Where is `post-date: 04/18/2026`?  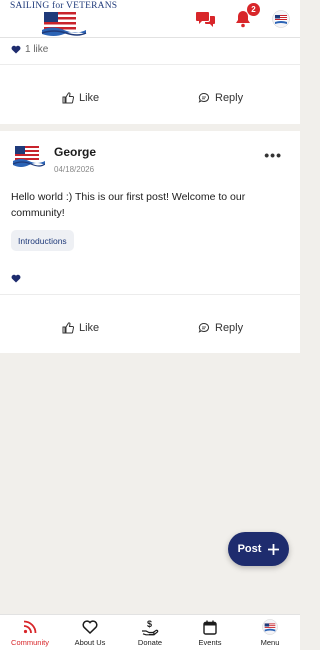
post-date: 04/18/2026 is located at coordinates (74, 169).